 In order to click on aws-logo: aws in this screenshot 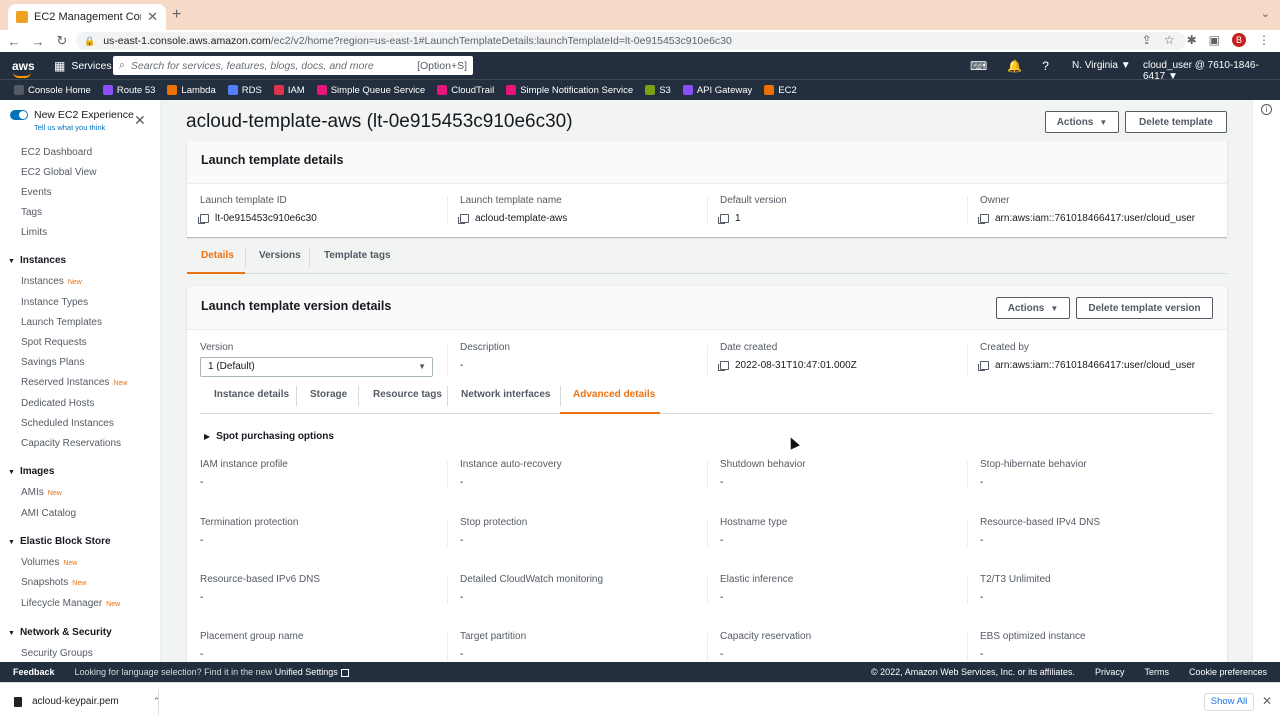, I will do `click(26, 68)`.